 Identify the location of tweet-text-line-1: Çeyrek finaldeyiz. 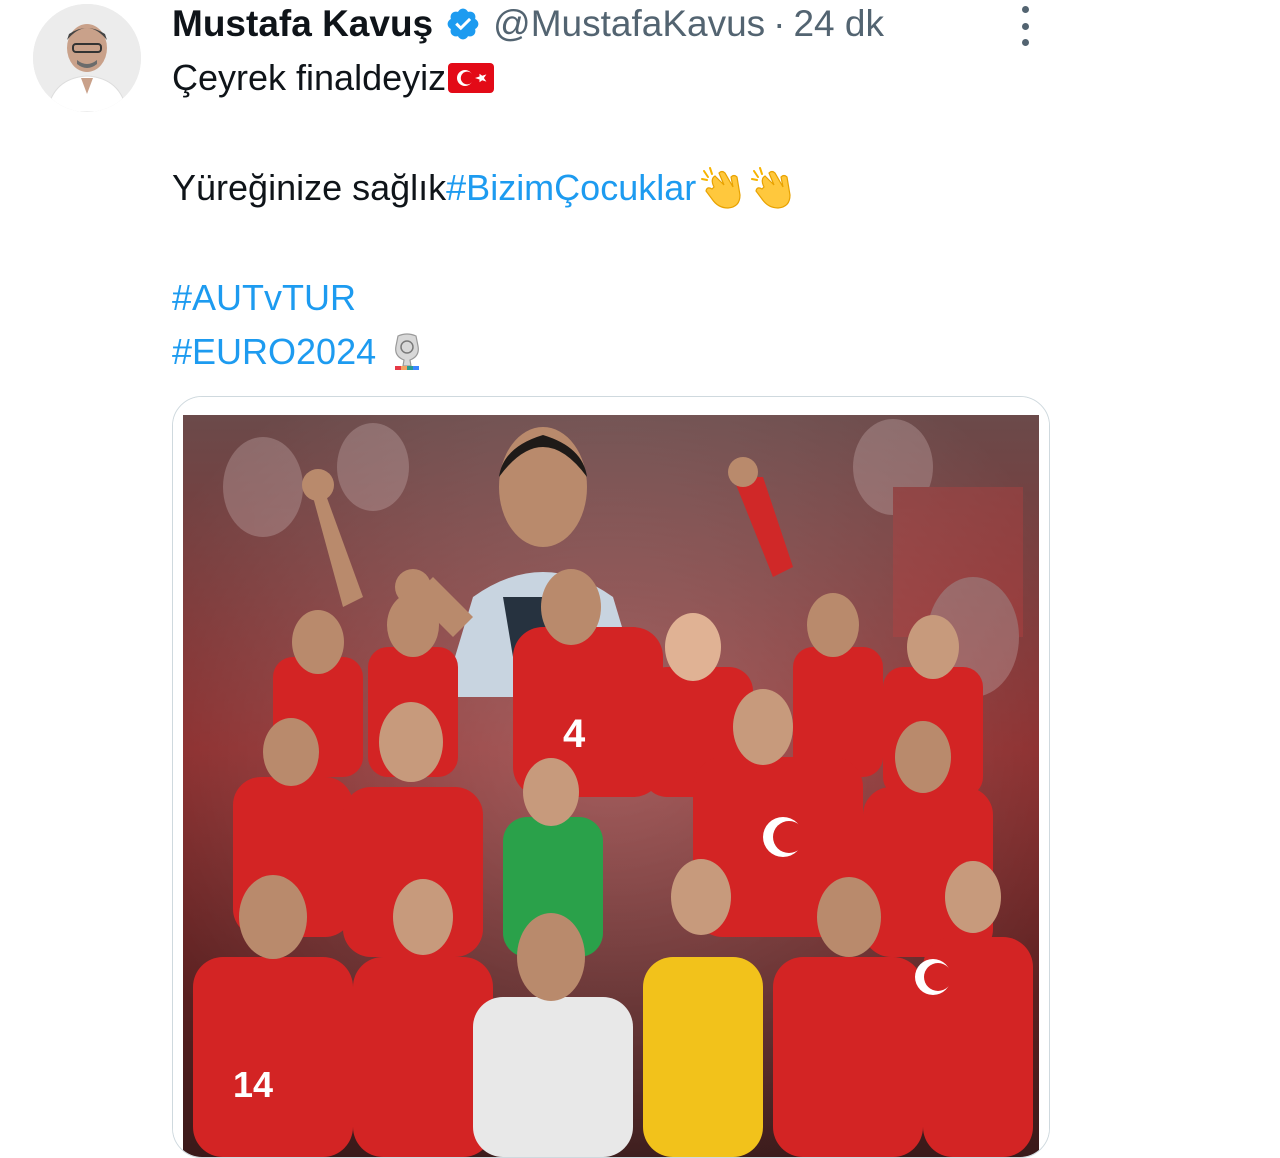
(333, 78).